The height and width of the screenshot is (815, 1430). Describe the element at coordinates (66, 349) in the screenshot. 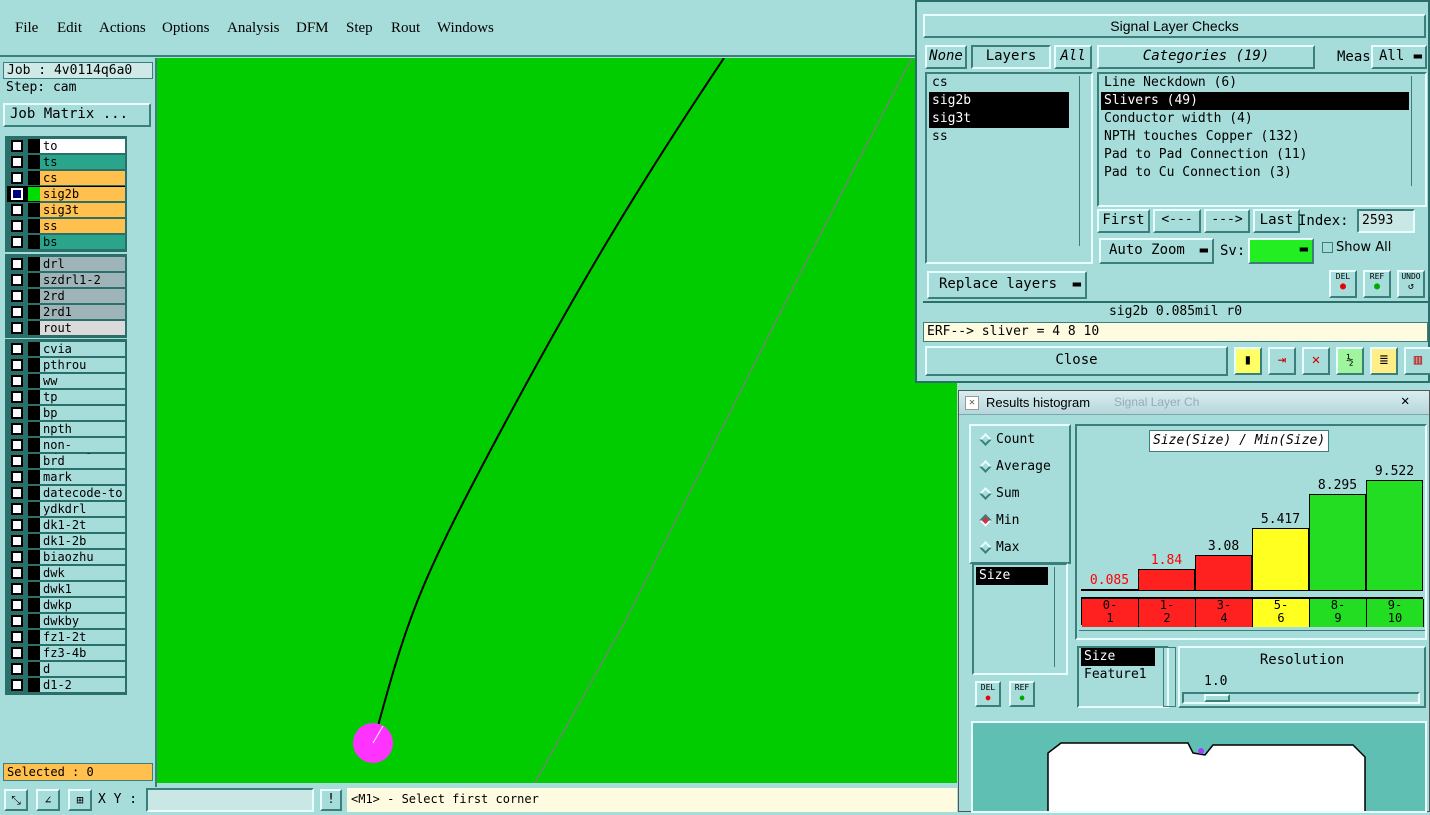

I see `layer-row: cvia` at that location.